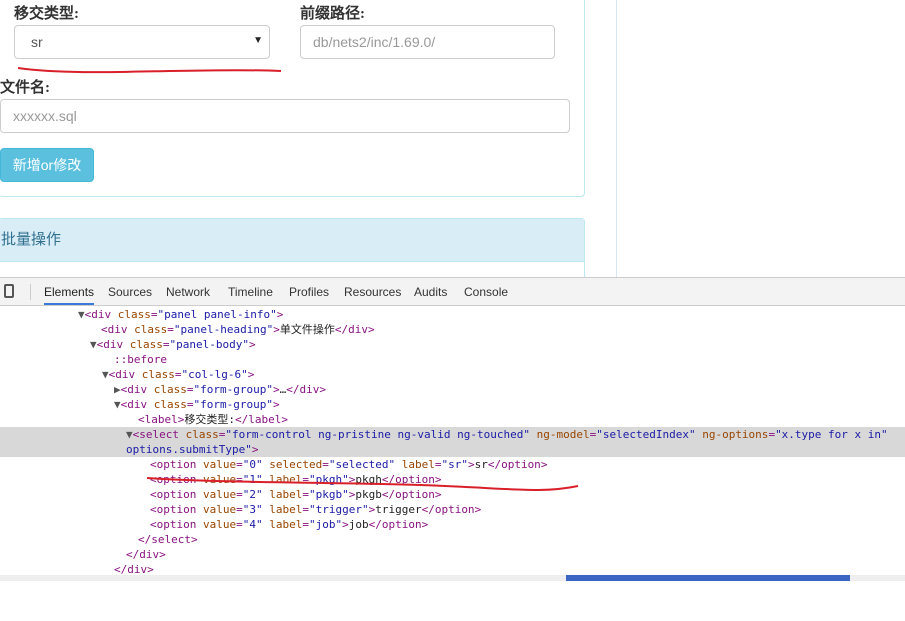  I want to click on dom-node: ▼<div class="form-group">, so click(452, 404).